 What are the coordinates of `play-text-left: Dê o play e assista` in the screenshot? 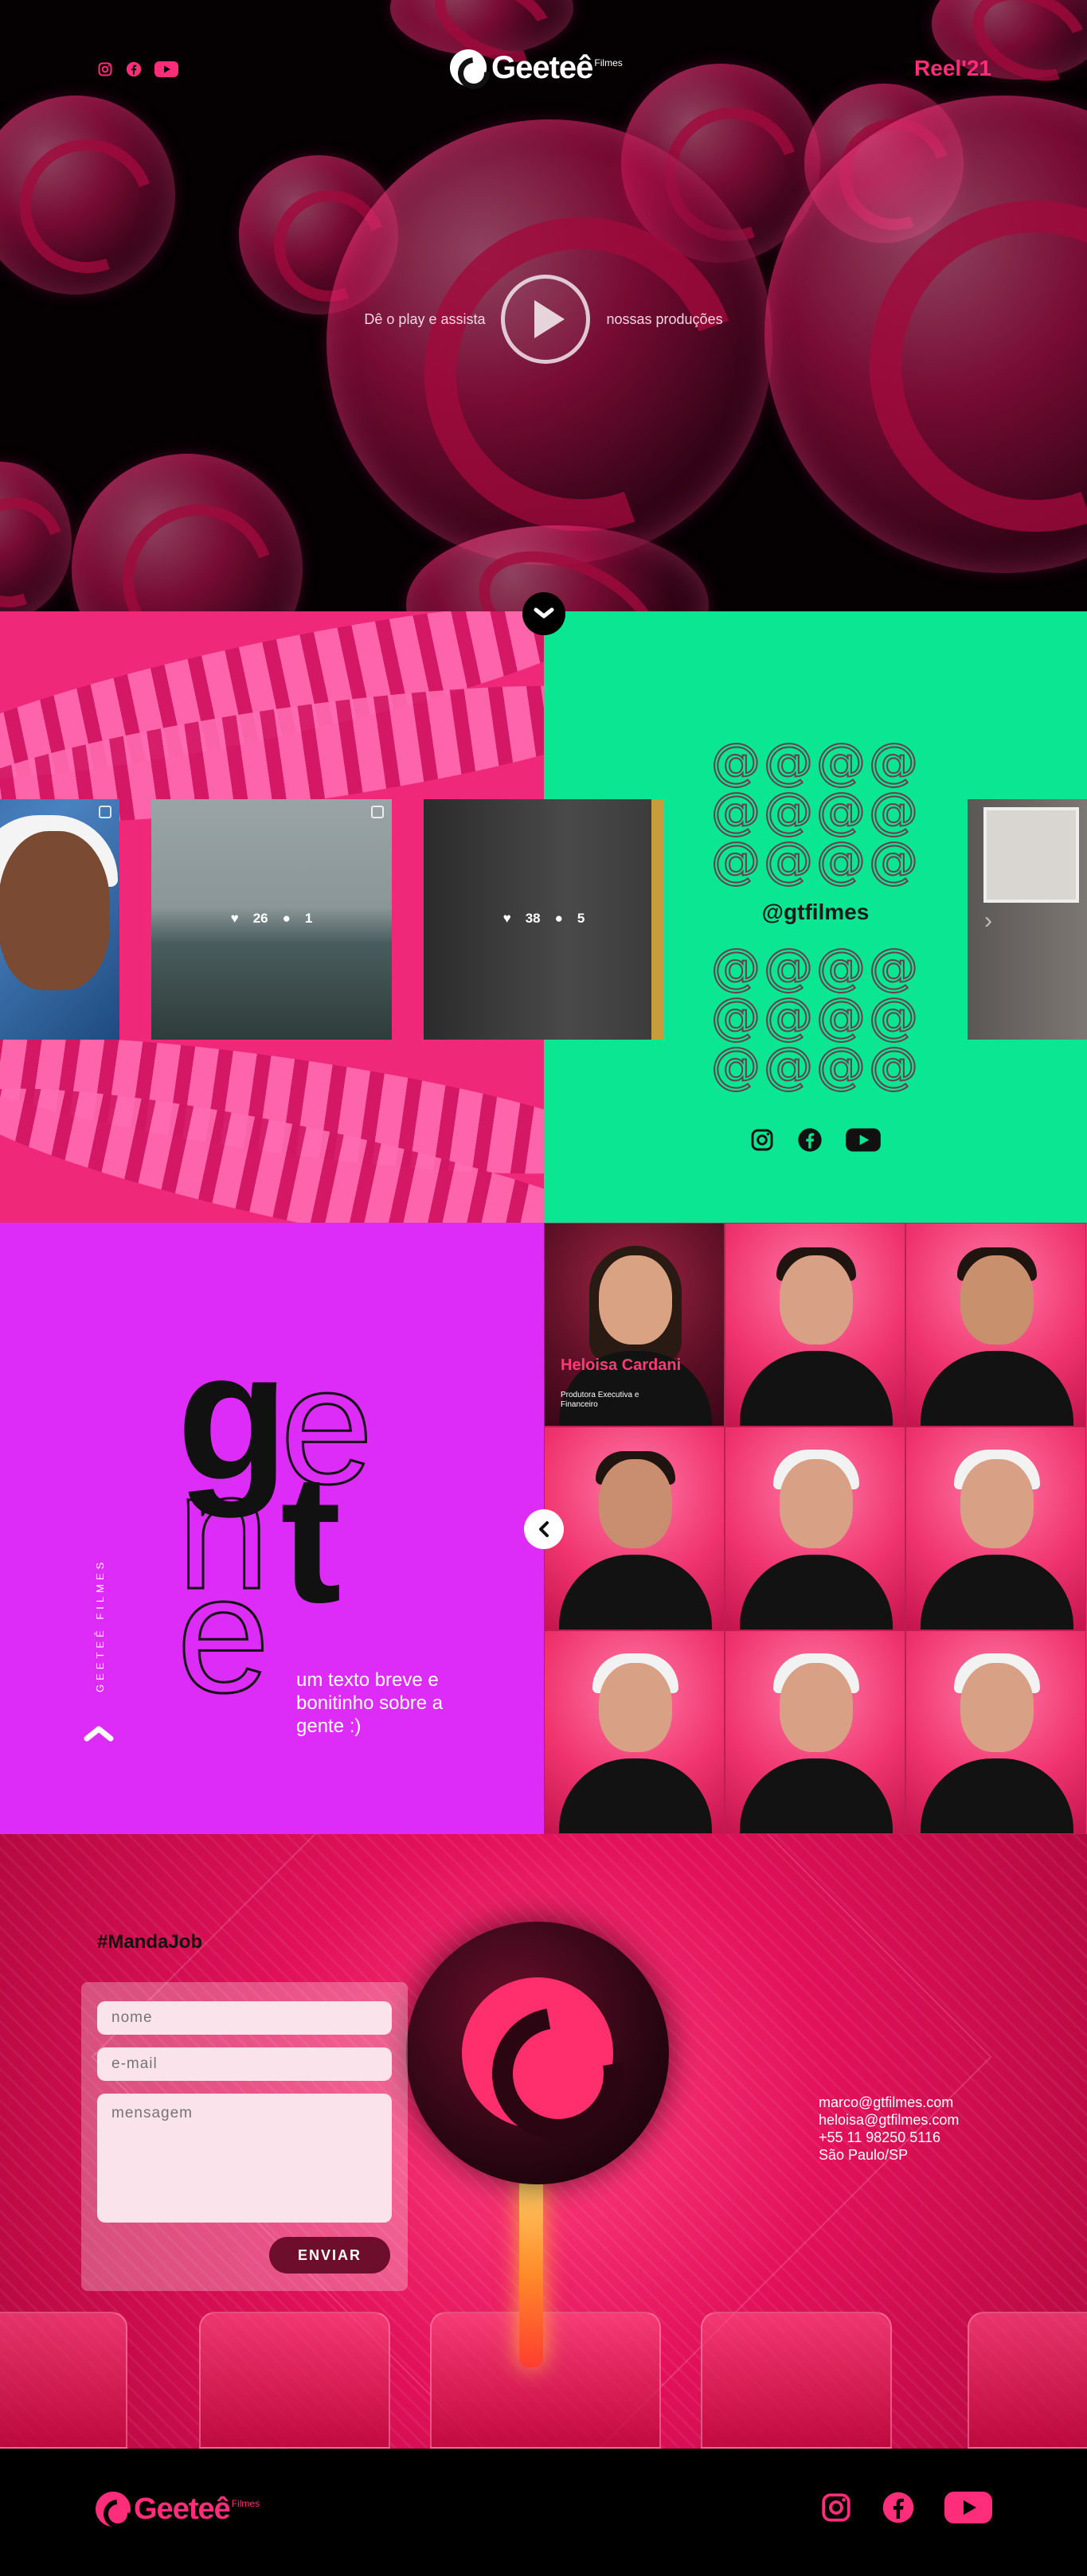 It's located at (425, 318).